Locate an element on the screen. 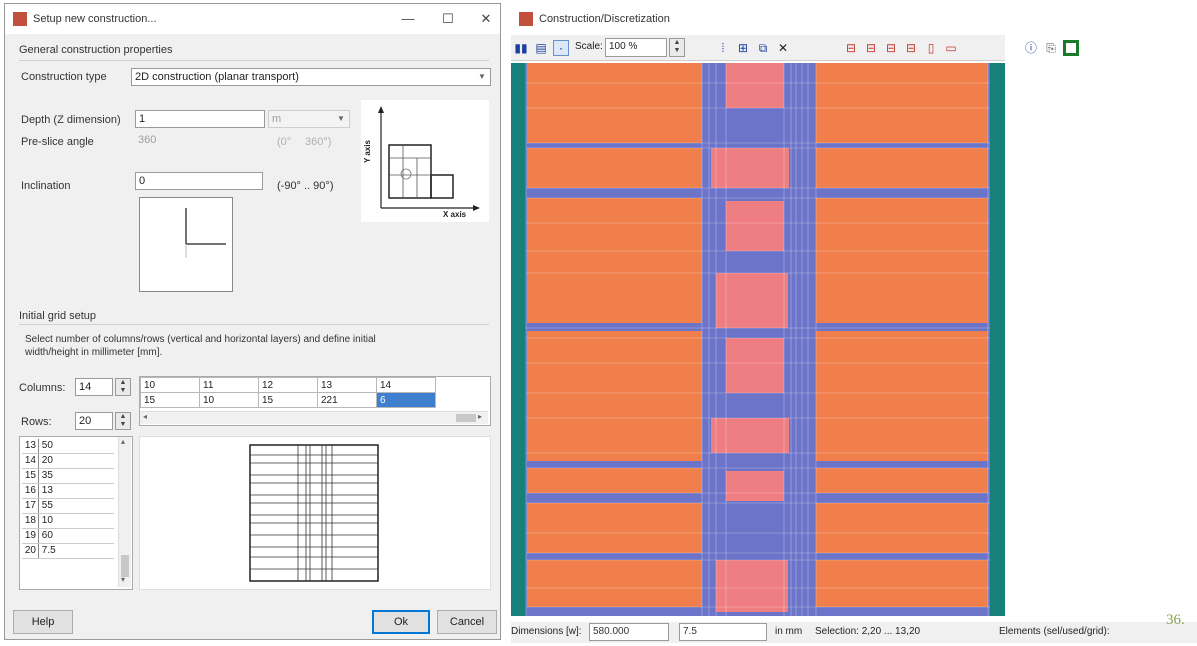  list-item: 16 13 is located at coordinates (68, 491).